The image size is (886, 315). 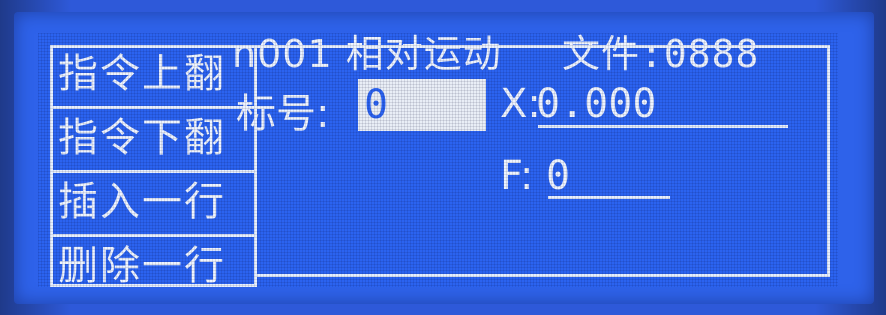 What do you see at coordinates (558, 176) in the screenshot?
I see `f-value-field: 0` at bounding box center [558, 176].